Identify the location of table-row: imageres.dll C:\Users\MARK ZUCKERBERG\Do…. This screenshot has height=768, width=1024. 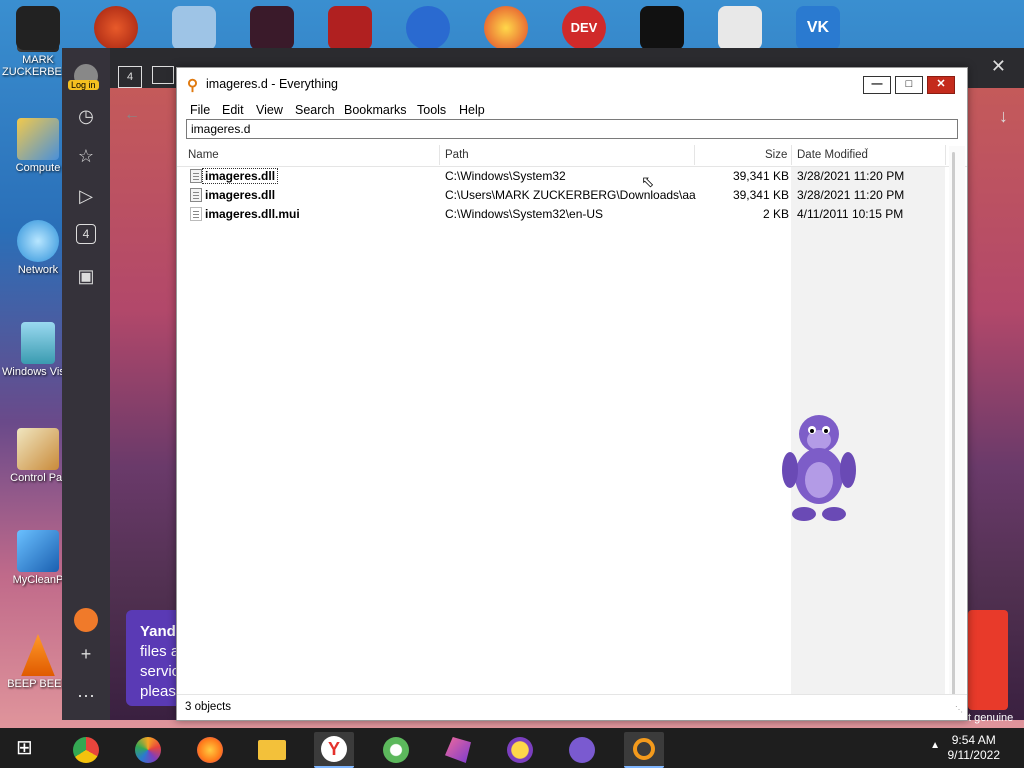
(561, 195).